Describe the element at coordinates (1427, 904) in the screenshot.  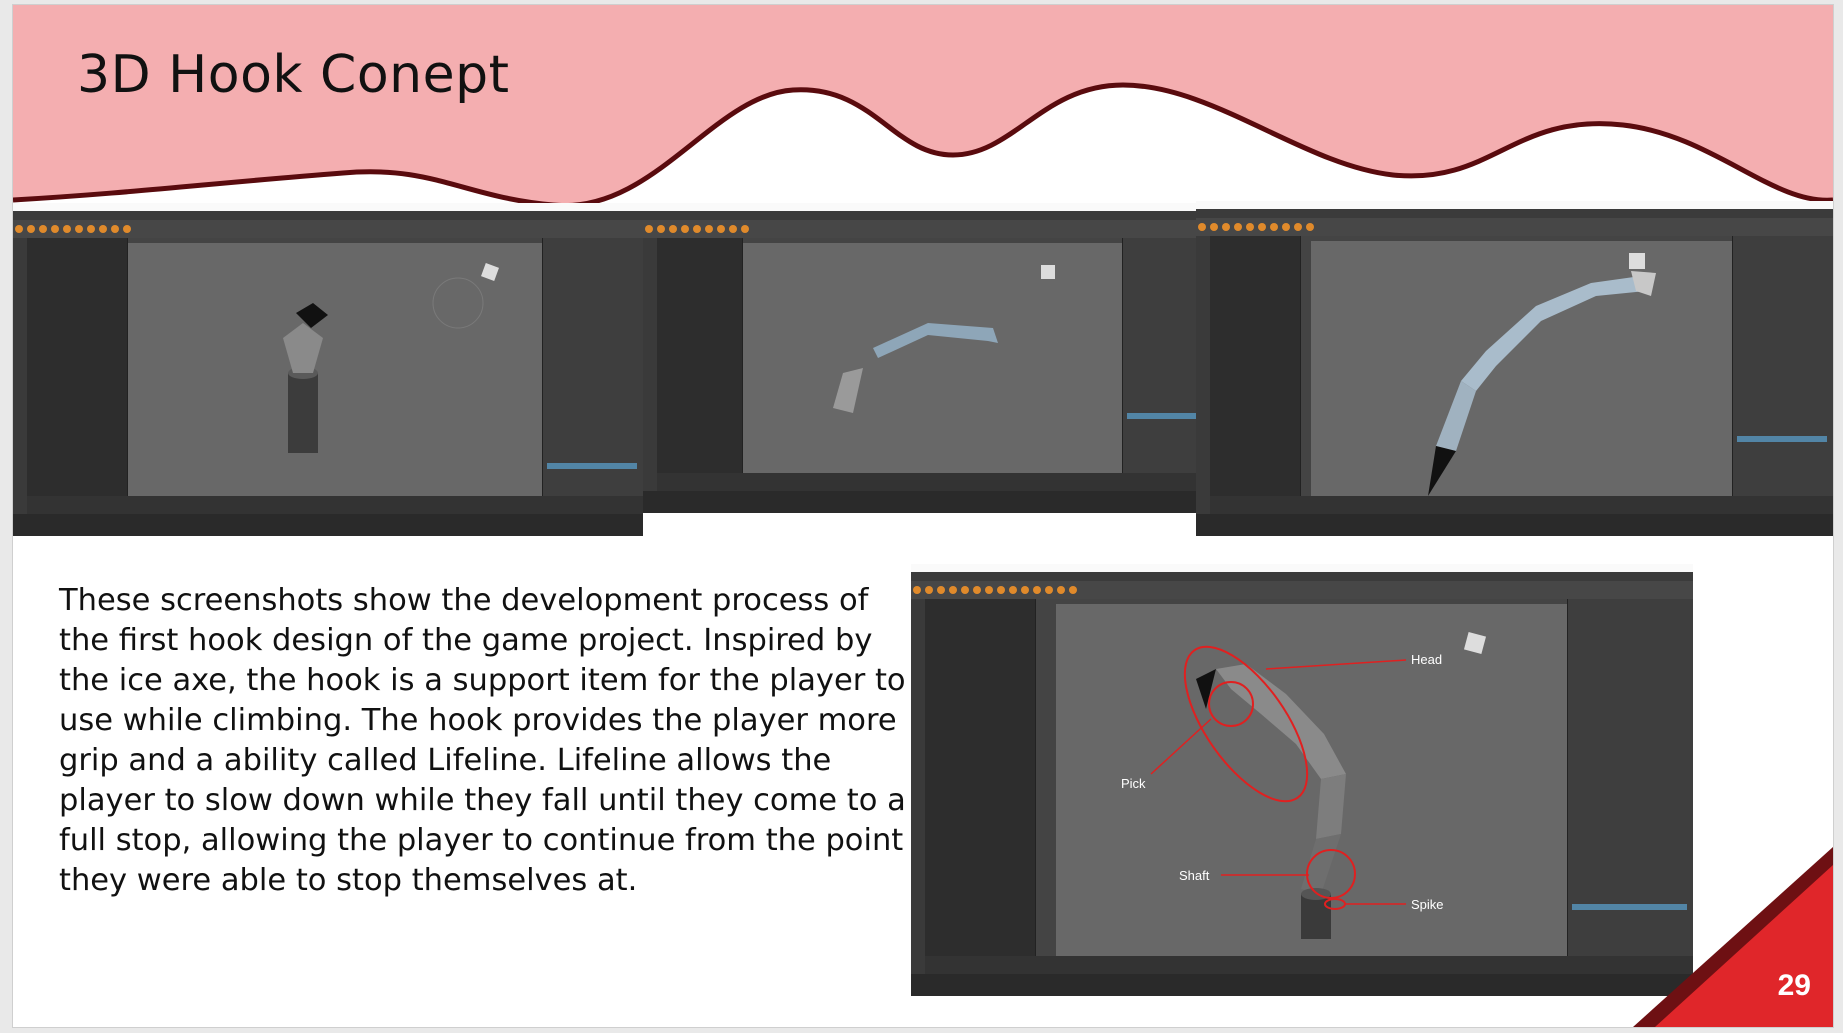
I see `spike-label: Spike` at that location.